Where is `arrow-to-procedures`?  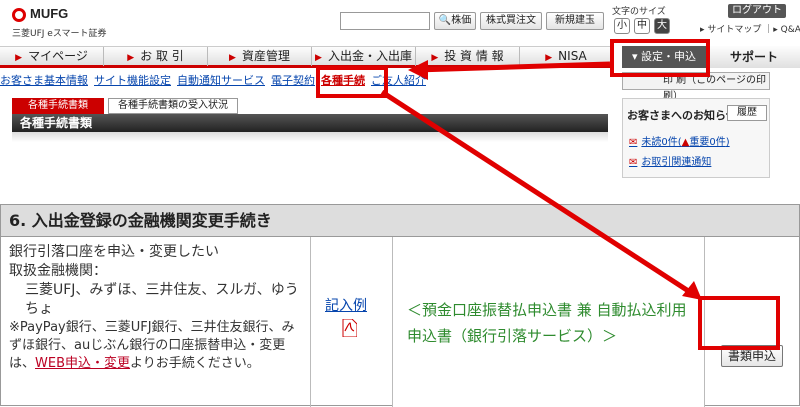 arrow-to-procedures is located at coordinates (513, 67).